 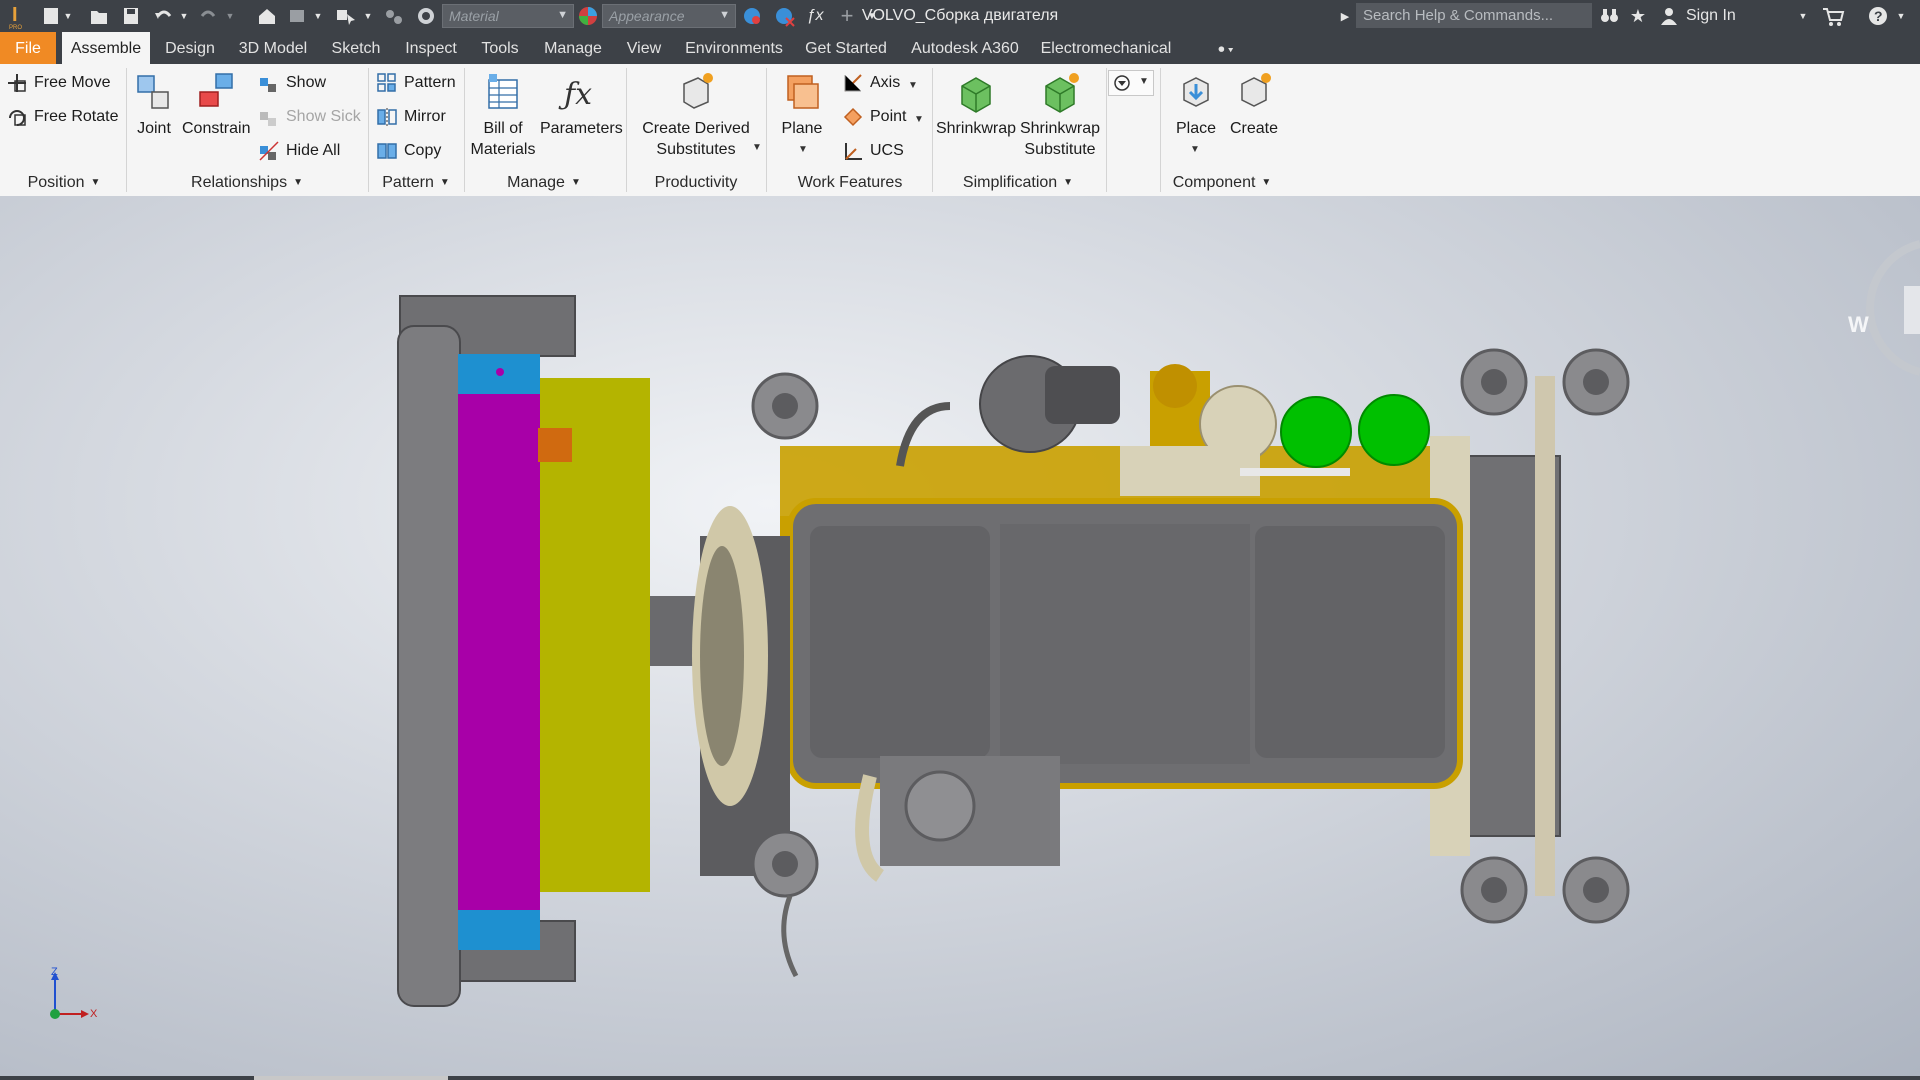 What do you see at coordinates (408, 151) in the screenshot?
I see `copy-button: Copy` at bounding box center [408, 151].